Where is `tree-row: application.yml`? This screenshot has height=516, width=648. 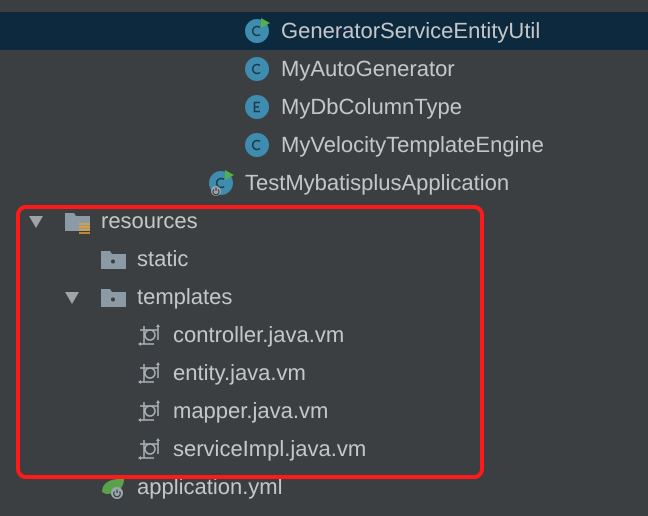 tree-row: application.yml is located at coordinates (324, 487).